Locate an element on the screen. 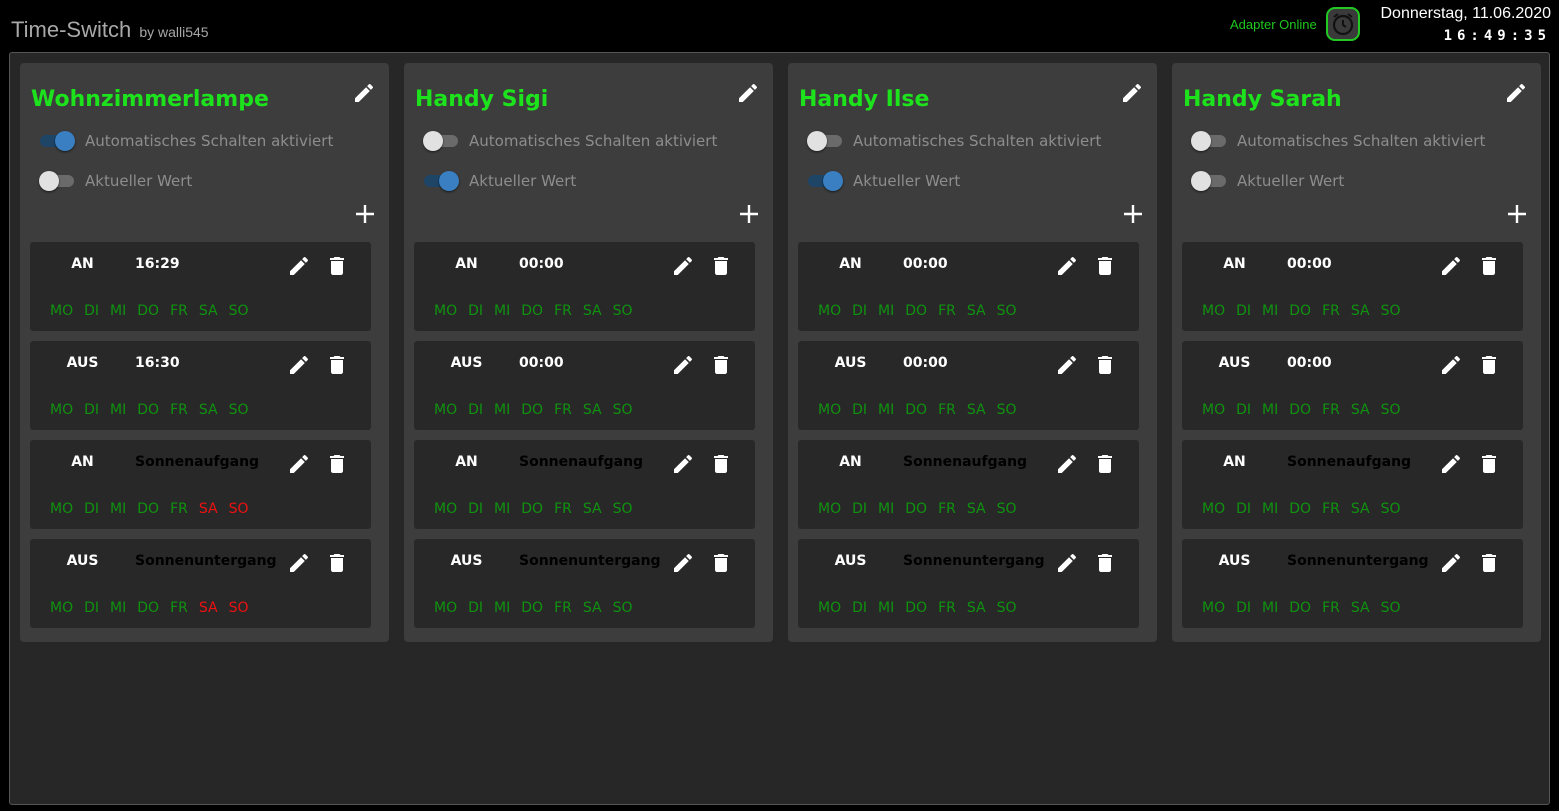 The image size is (1559, 811). app-title-text: Time-Switch is located at coordinates (71, 29).